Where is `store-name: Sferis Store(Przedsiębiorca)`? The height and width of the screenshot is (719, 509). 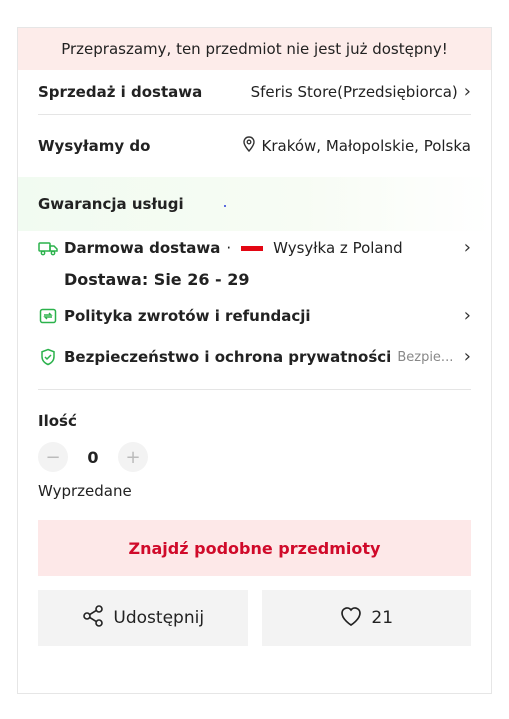 store-name: Sferis Store(Przedsiębiorca) is located at coordinates (354, 92).